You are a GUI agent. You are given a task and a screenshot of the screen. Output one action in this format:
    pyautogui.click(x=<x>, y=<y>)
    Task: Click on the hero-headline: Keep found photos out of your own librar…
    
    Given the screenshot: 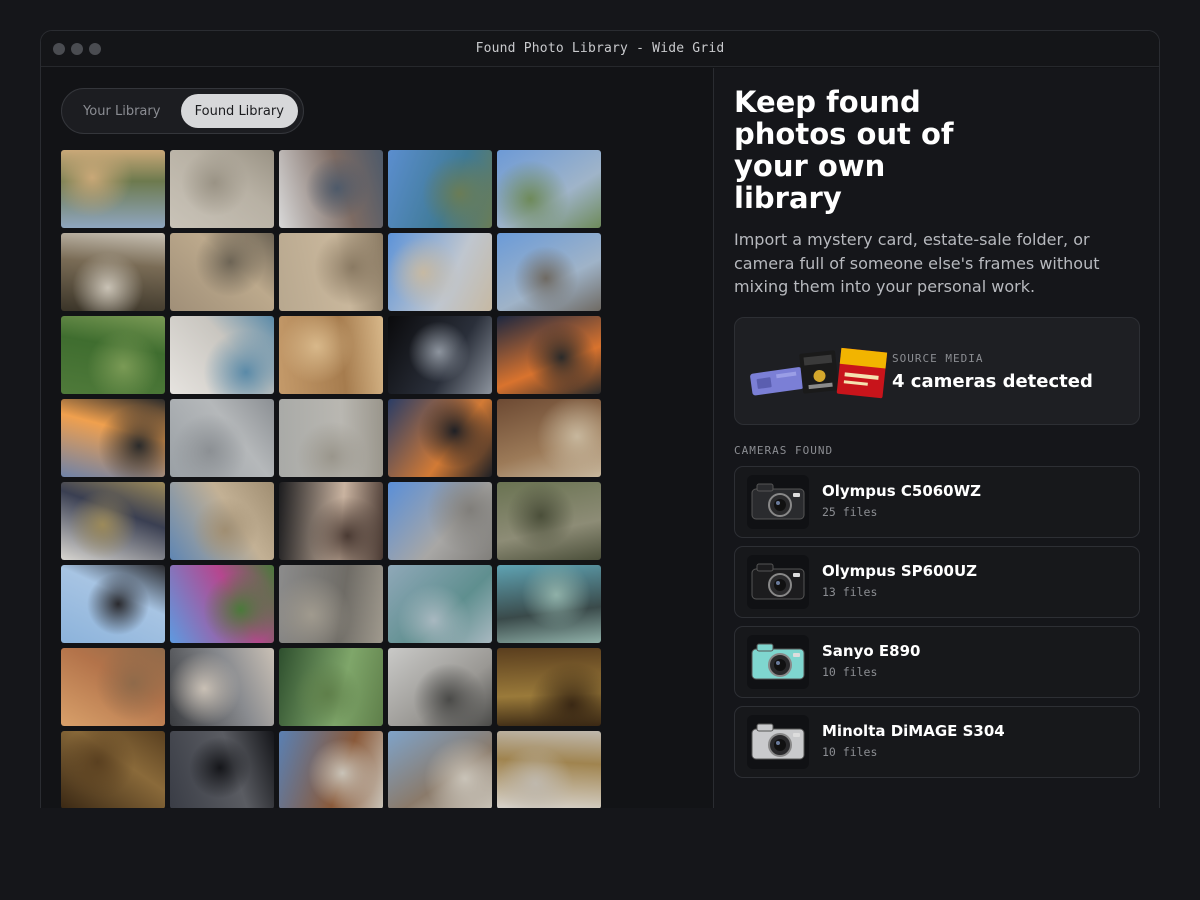 What is the action you would take?
    pyautogui.click(x=844, y=150)
    